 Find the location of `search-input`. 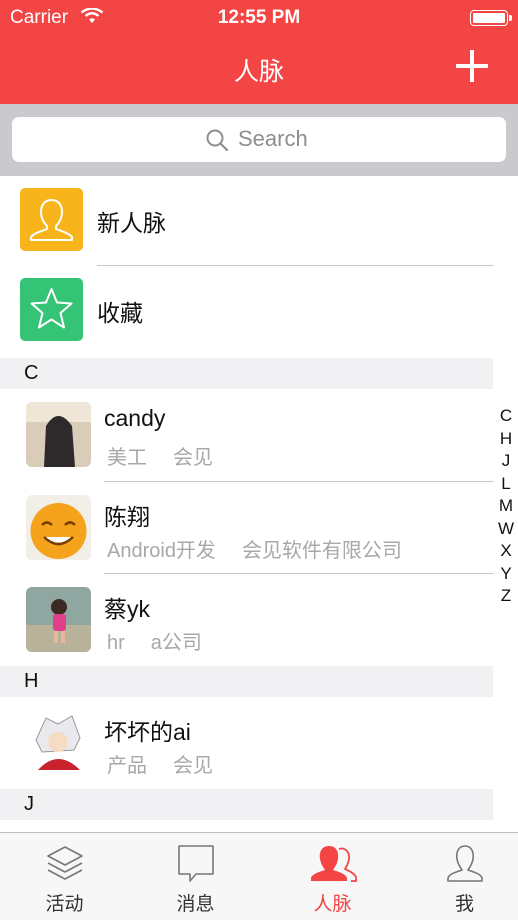

search-input is located at coordinates (338, 139).